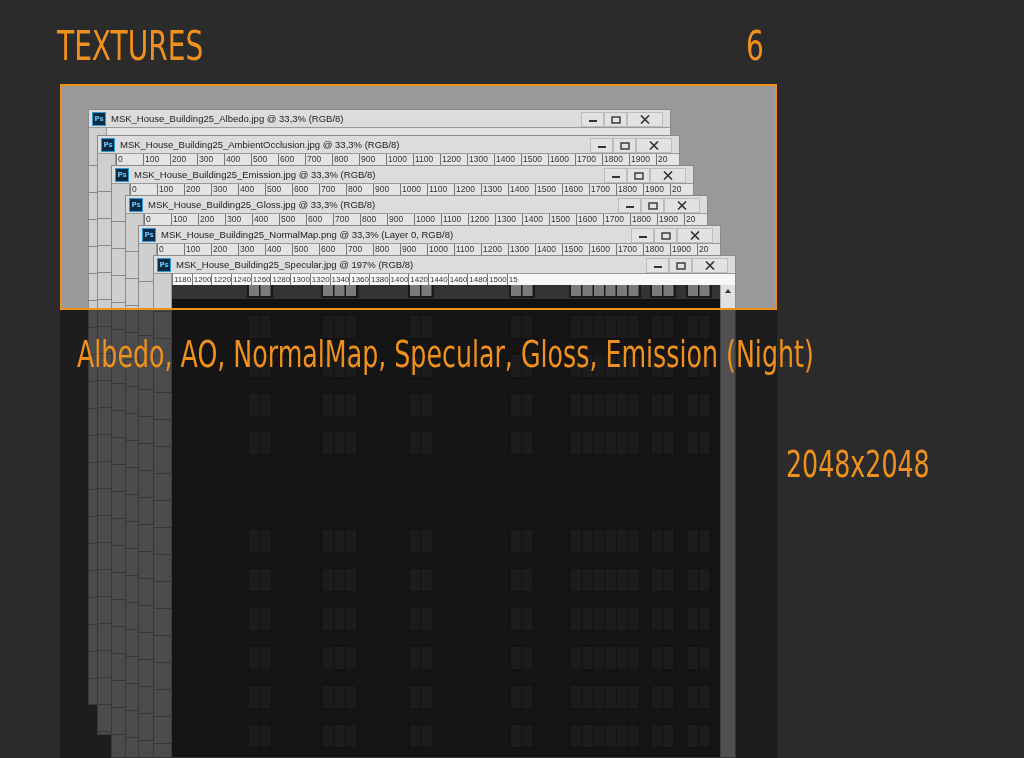  What do you see at coordinates (728, 291) in the screenshot?
I see `scroll-up-icon` at bounding box center [728, 291].